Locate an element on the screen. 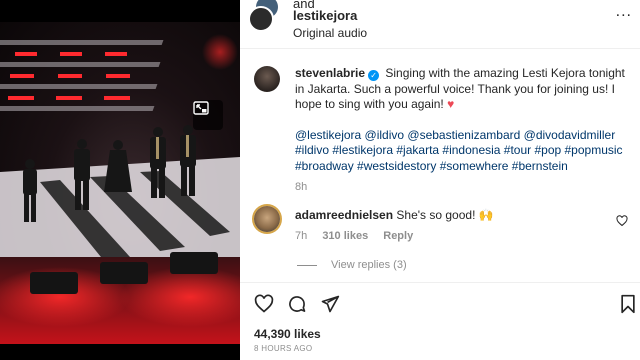  view-replies-button: View replies (3) is located at coordinates (352, 265).